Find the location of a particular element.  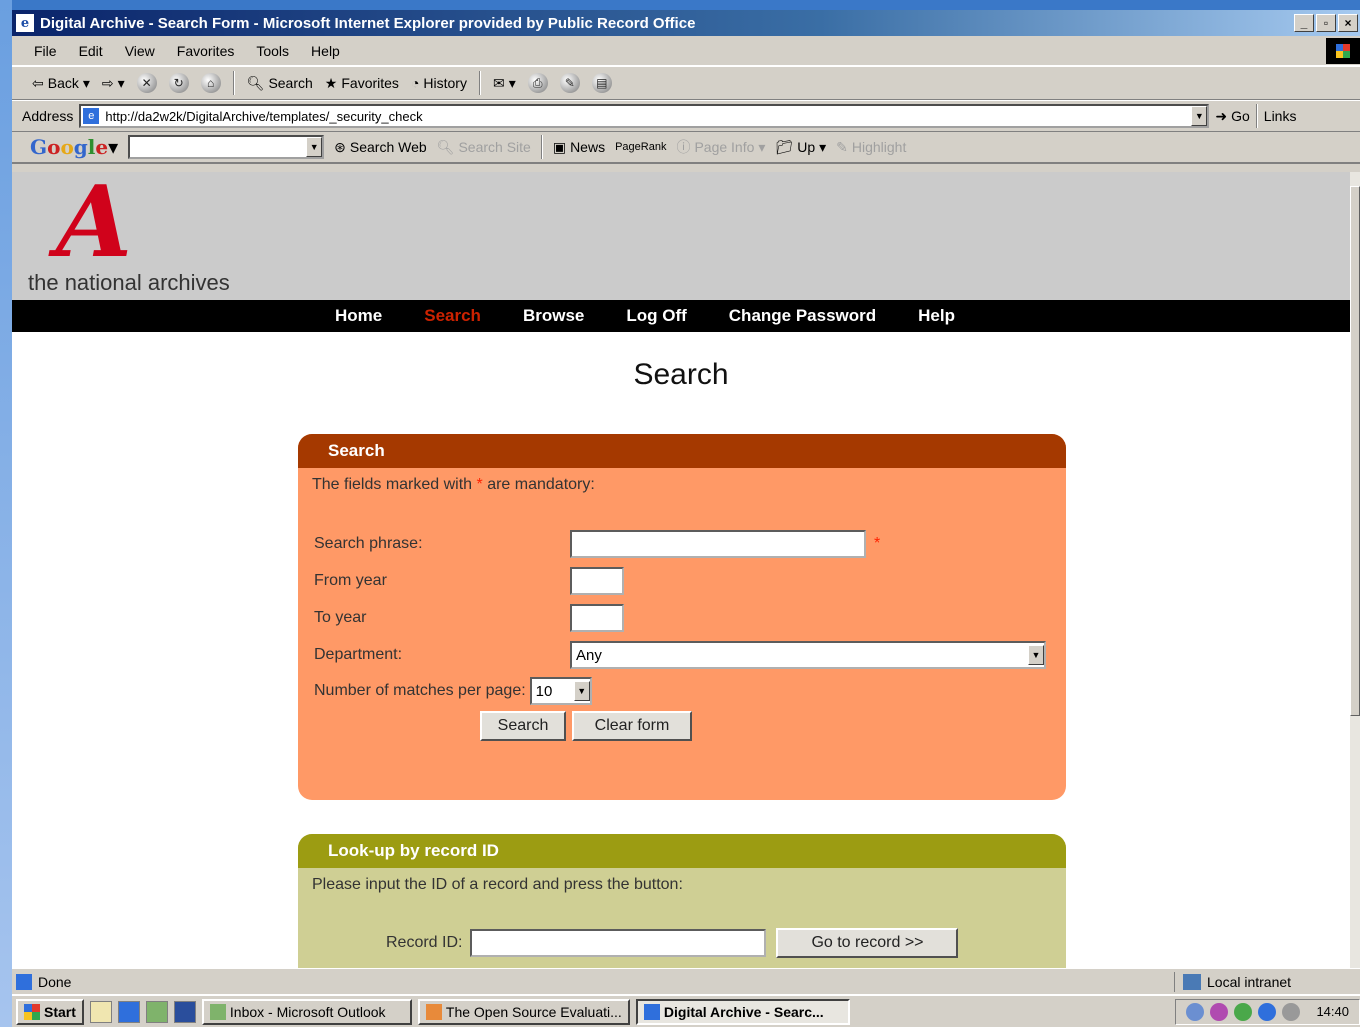

stop-icon: ✕ is located at coordinates (146, 83).